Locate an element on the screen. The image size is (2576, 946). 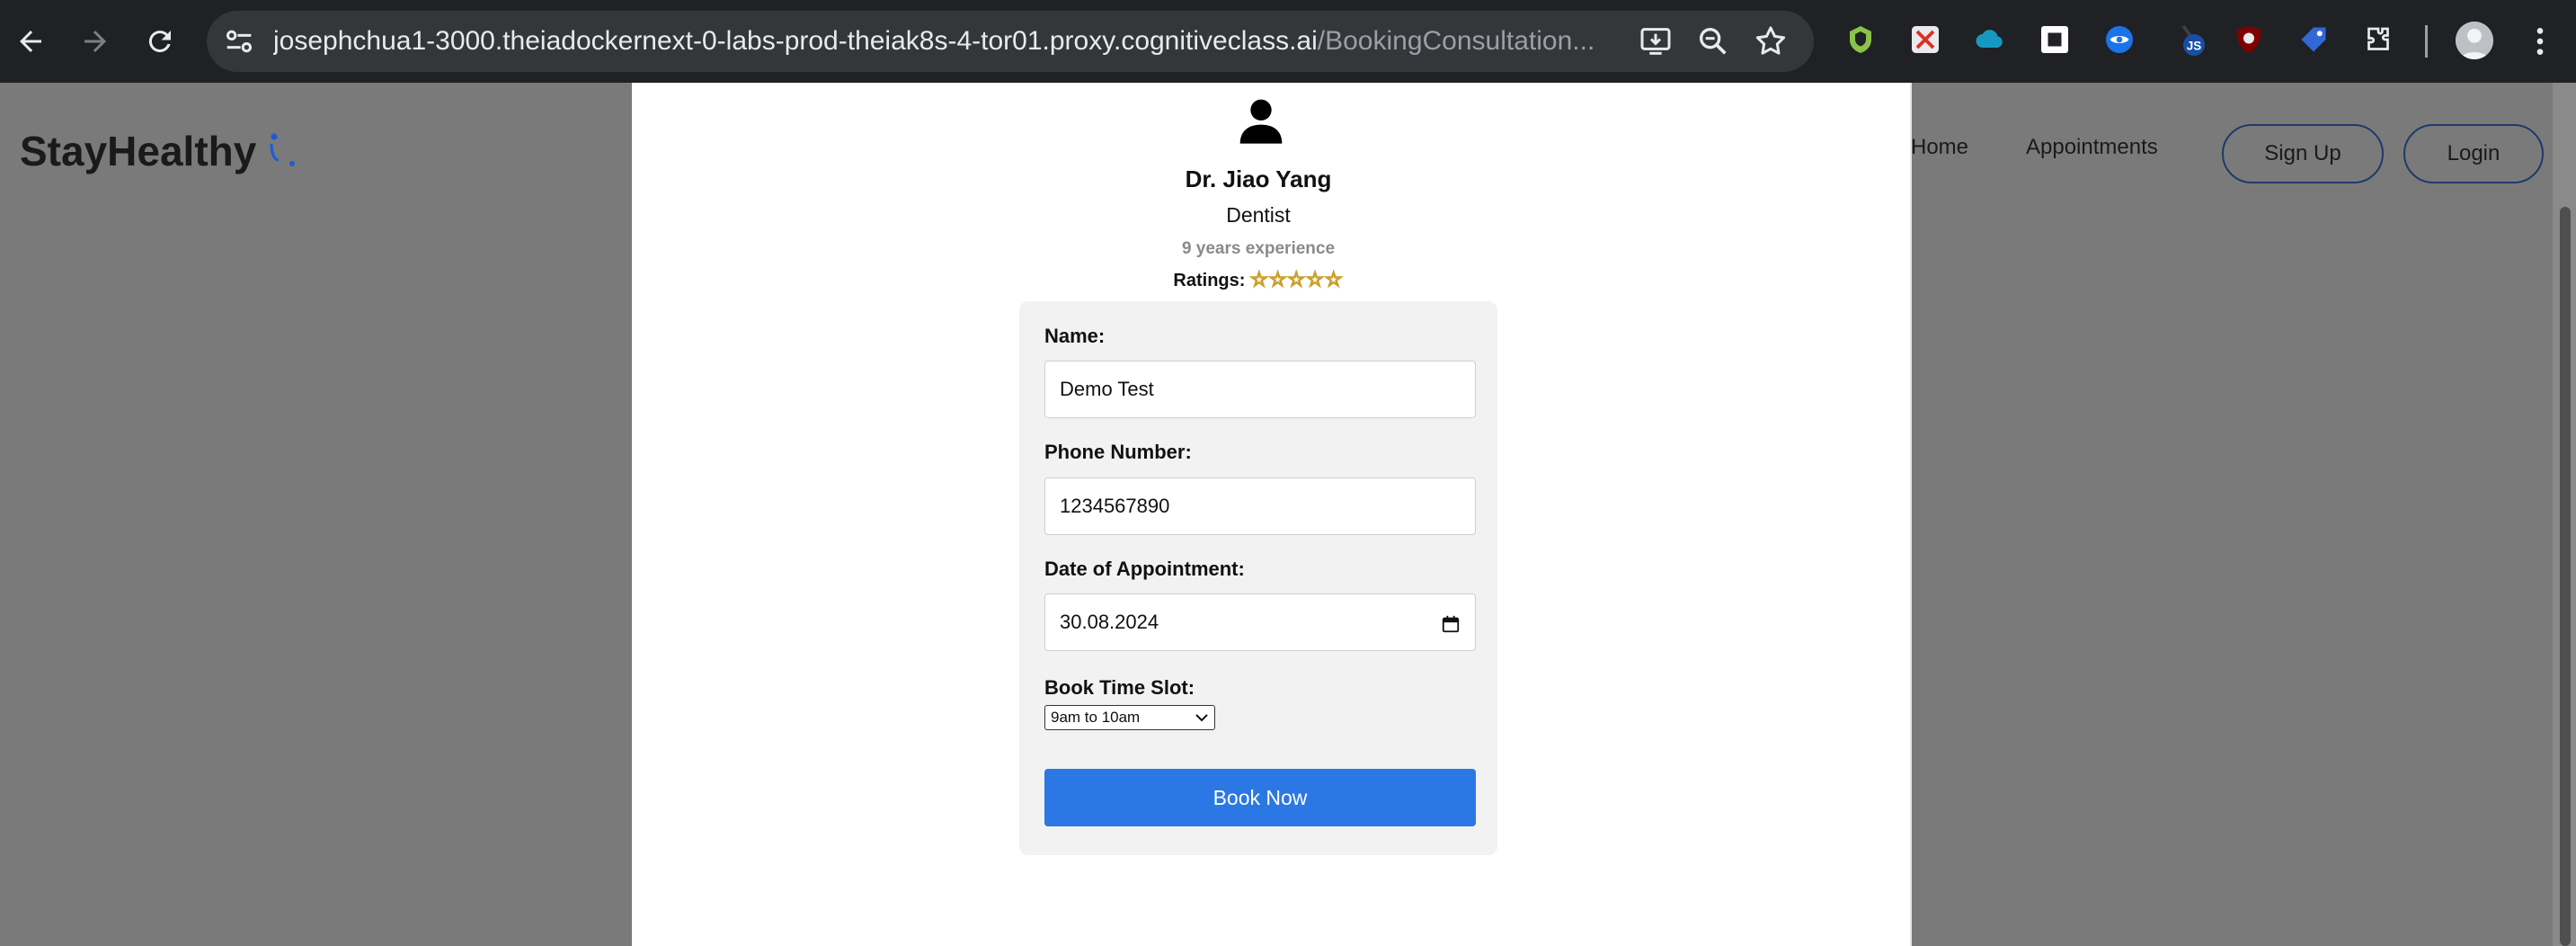
login-button: Login is located at coordinates (2473, 153).